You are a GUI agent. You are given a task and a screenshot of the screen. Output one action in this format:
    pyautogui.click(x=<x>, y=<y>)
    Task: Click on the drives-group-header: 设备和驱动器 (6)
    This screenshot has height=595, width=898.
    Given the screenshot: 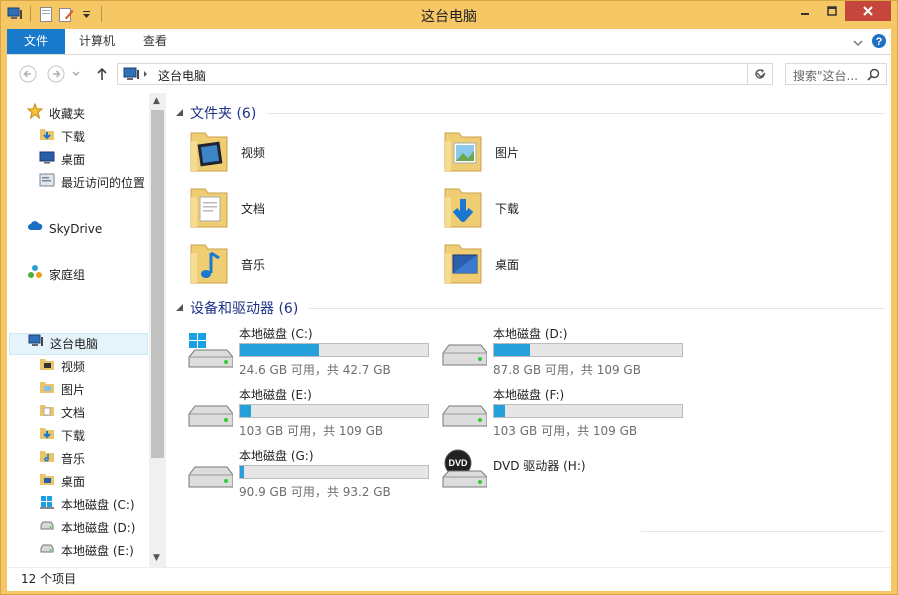 What is the action you would take?
    pyautogui.click(x=236, y=308)
    